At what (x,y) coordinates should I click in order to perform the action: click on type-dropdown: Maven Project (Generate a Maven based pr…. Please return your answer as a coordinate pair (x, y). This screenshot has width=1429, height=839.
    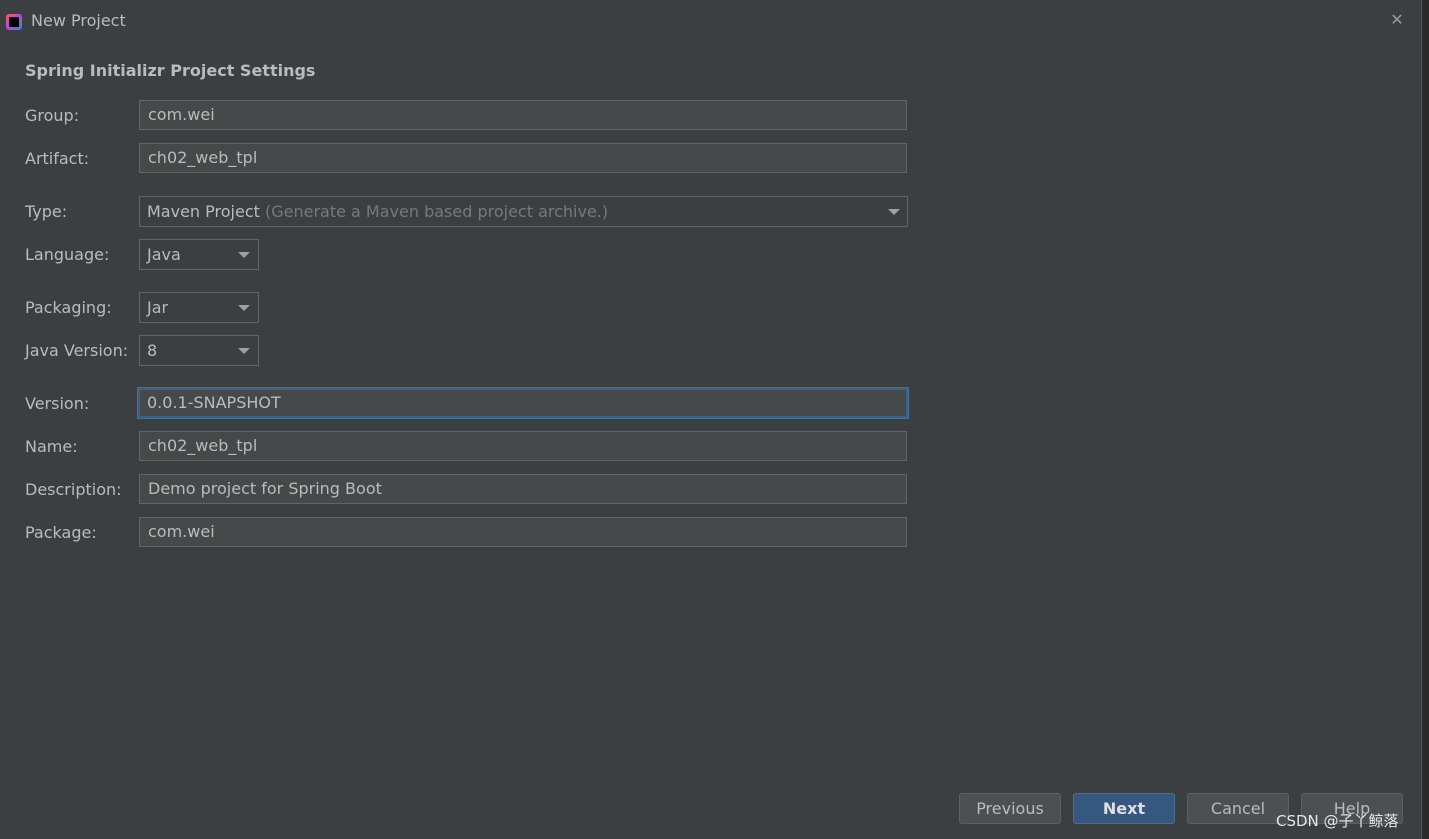
    Looking at the image, I should click on (523, 211).